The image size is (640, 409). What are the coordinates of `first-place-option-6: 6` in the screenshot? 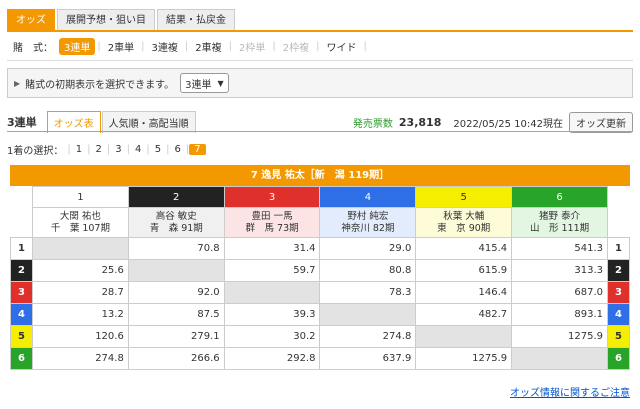 It's located at (178, 149).